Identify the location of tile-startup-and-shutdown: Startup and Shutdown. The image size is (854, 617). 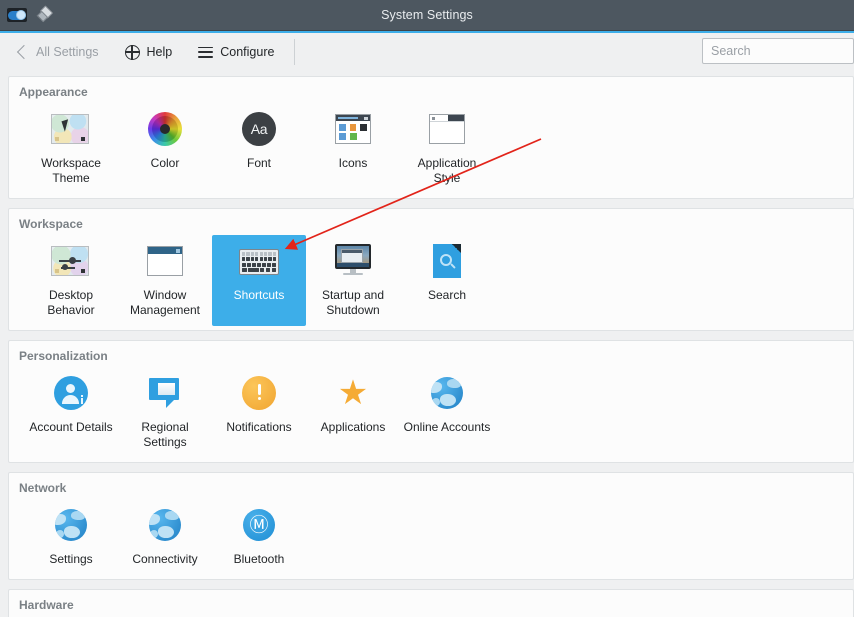
(353, 280).